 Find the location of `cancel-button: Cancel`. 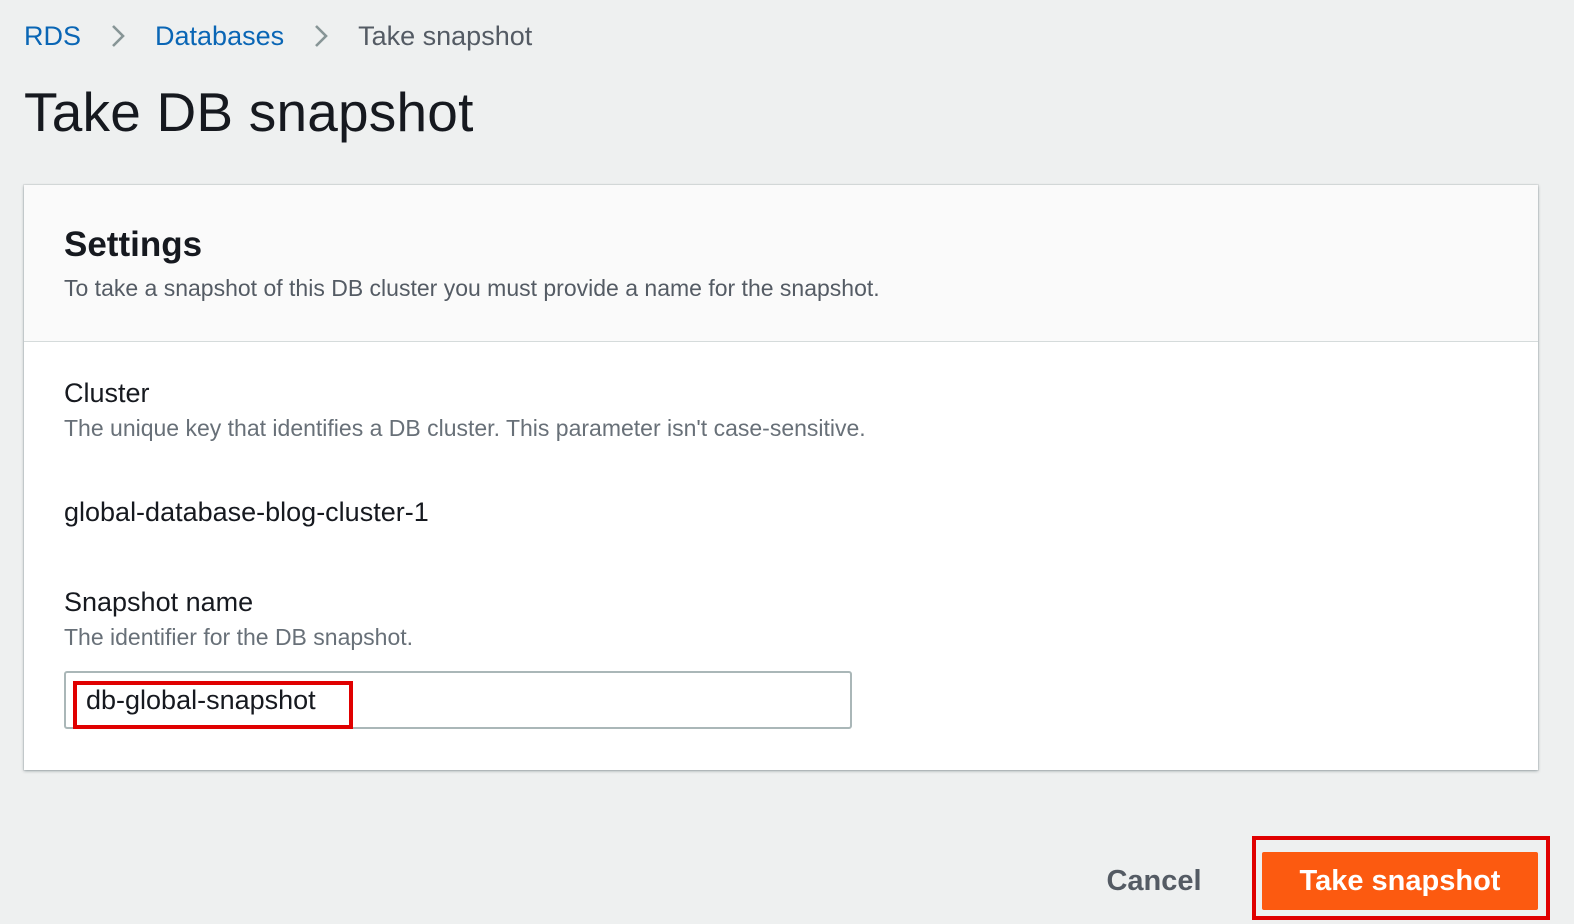

cancel-button: Cancel is located at coordinates (1154, 881).